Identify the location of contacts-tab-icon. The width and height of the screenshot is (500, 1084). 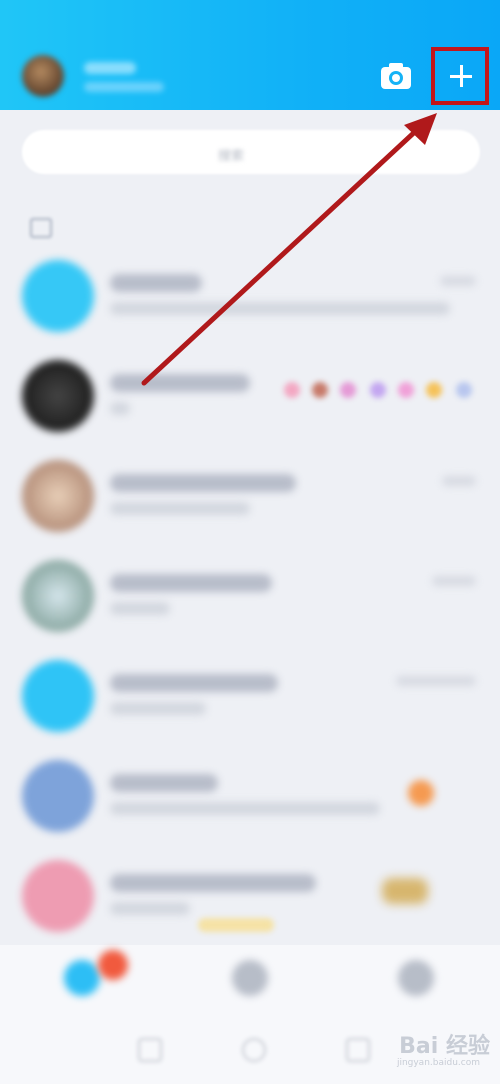
(250, 978).